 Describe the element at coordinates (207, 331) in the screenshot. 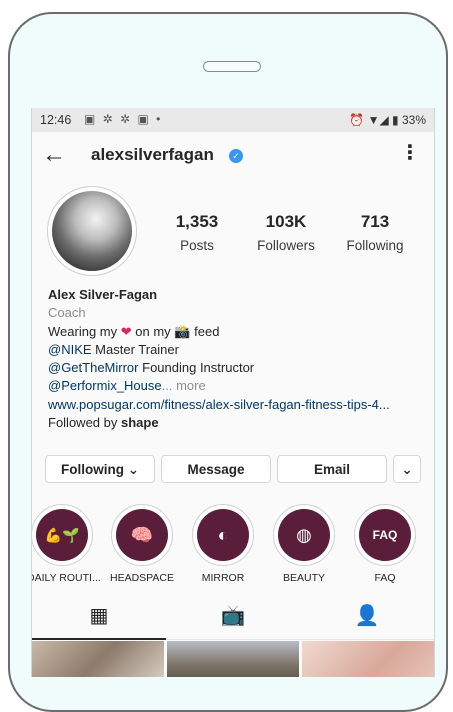

I see `bio-text: feed` at that location.